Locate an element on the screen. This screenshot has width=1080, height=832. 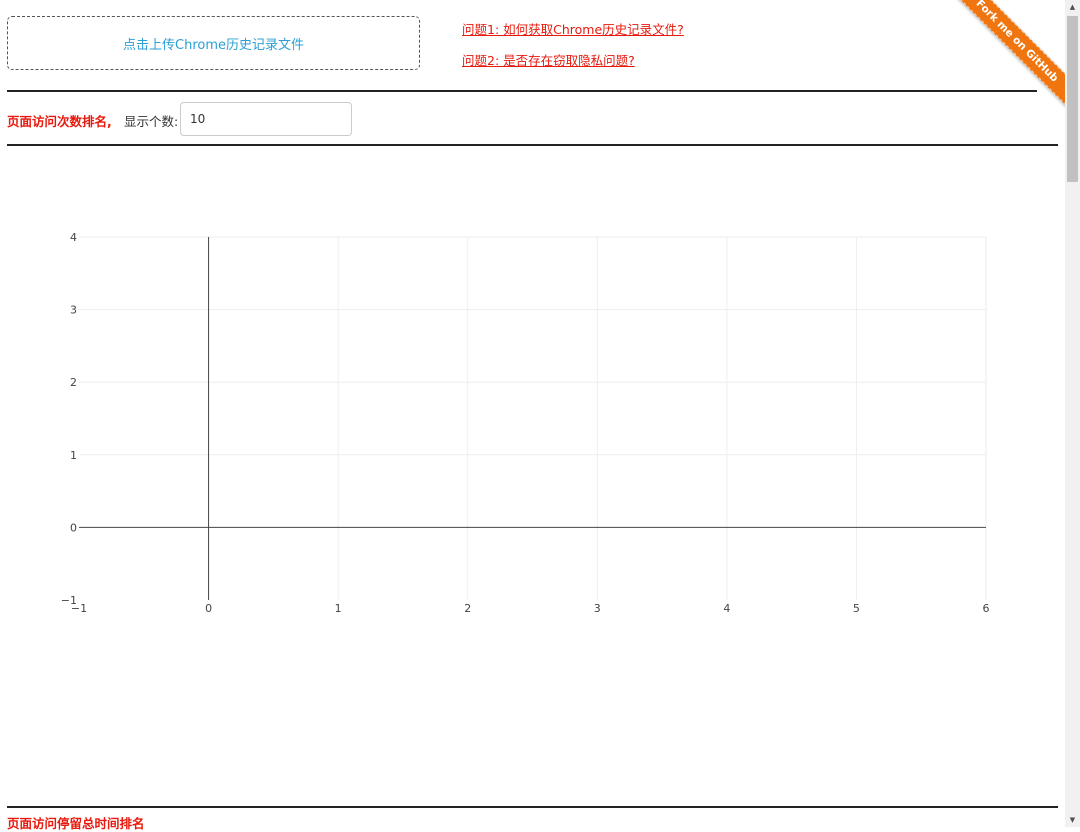
scroll-down-icon: ▼ is located at coordinates (1072, 820).